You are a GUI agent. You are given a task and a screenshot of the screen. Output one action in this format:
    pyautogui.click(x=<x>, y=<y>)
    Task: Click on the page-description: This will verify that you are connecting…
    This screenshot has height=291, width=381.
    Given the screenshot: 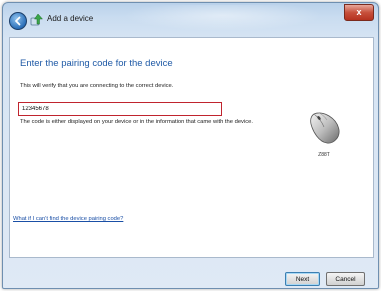 What is the action you would take?
    pyautogui.click(x=97, y=86)
    